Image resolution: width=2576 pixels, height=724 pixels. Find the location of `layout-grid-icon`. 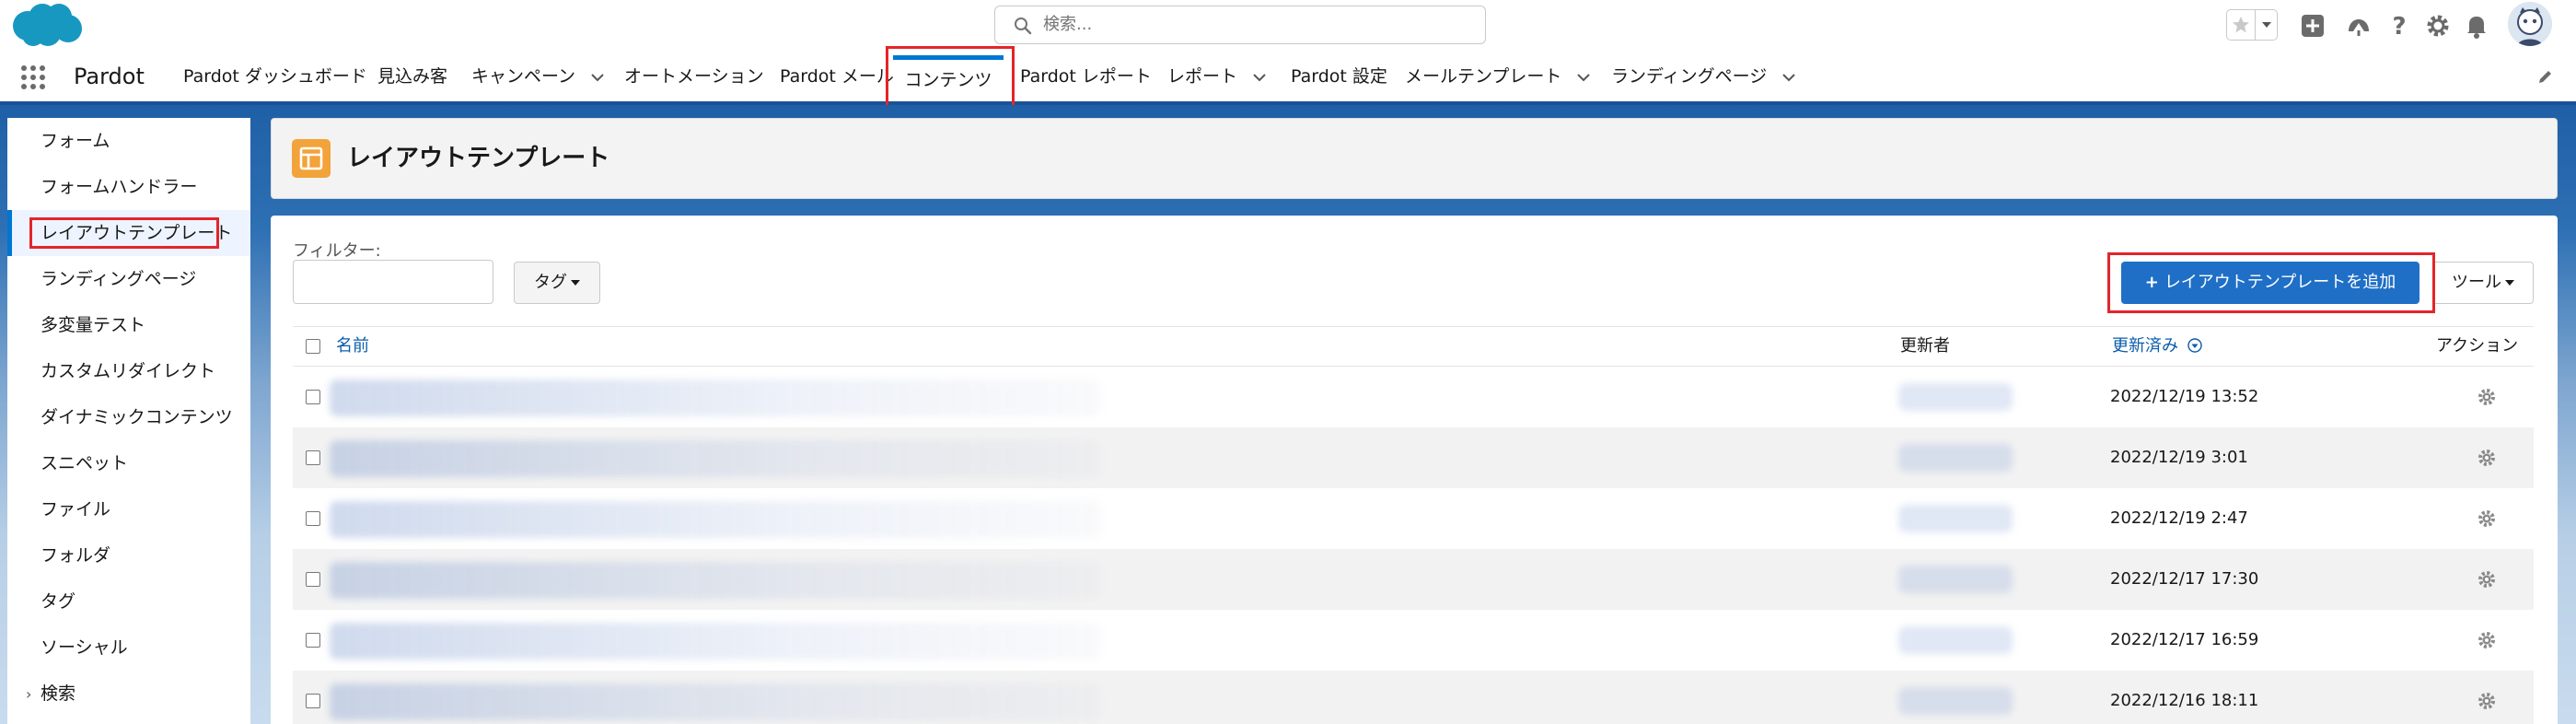

layout-grid-icon is located at coordinates (311, 158).